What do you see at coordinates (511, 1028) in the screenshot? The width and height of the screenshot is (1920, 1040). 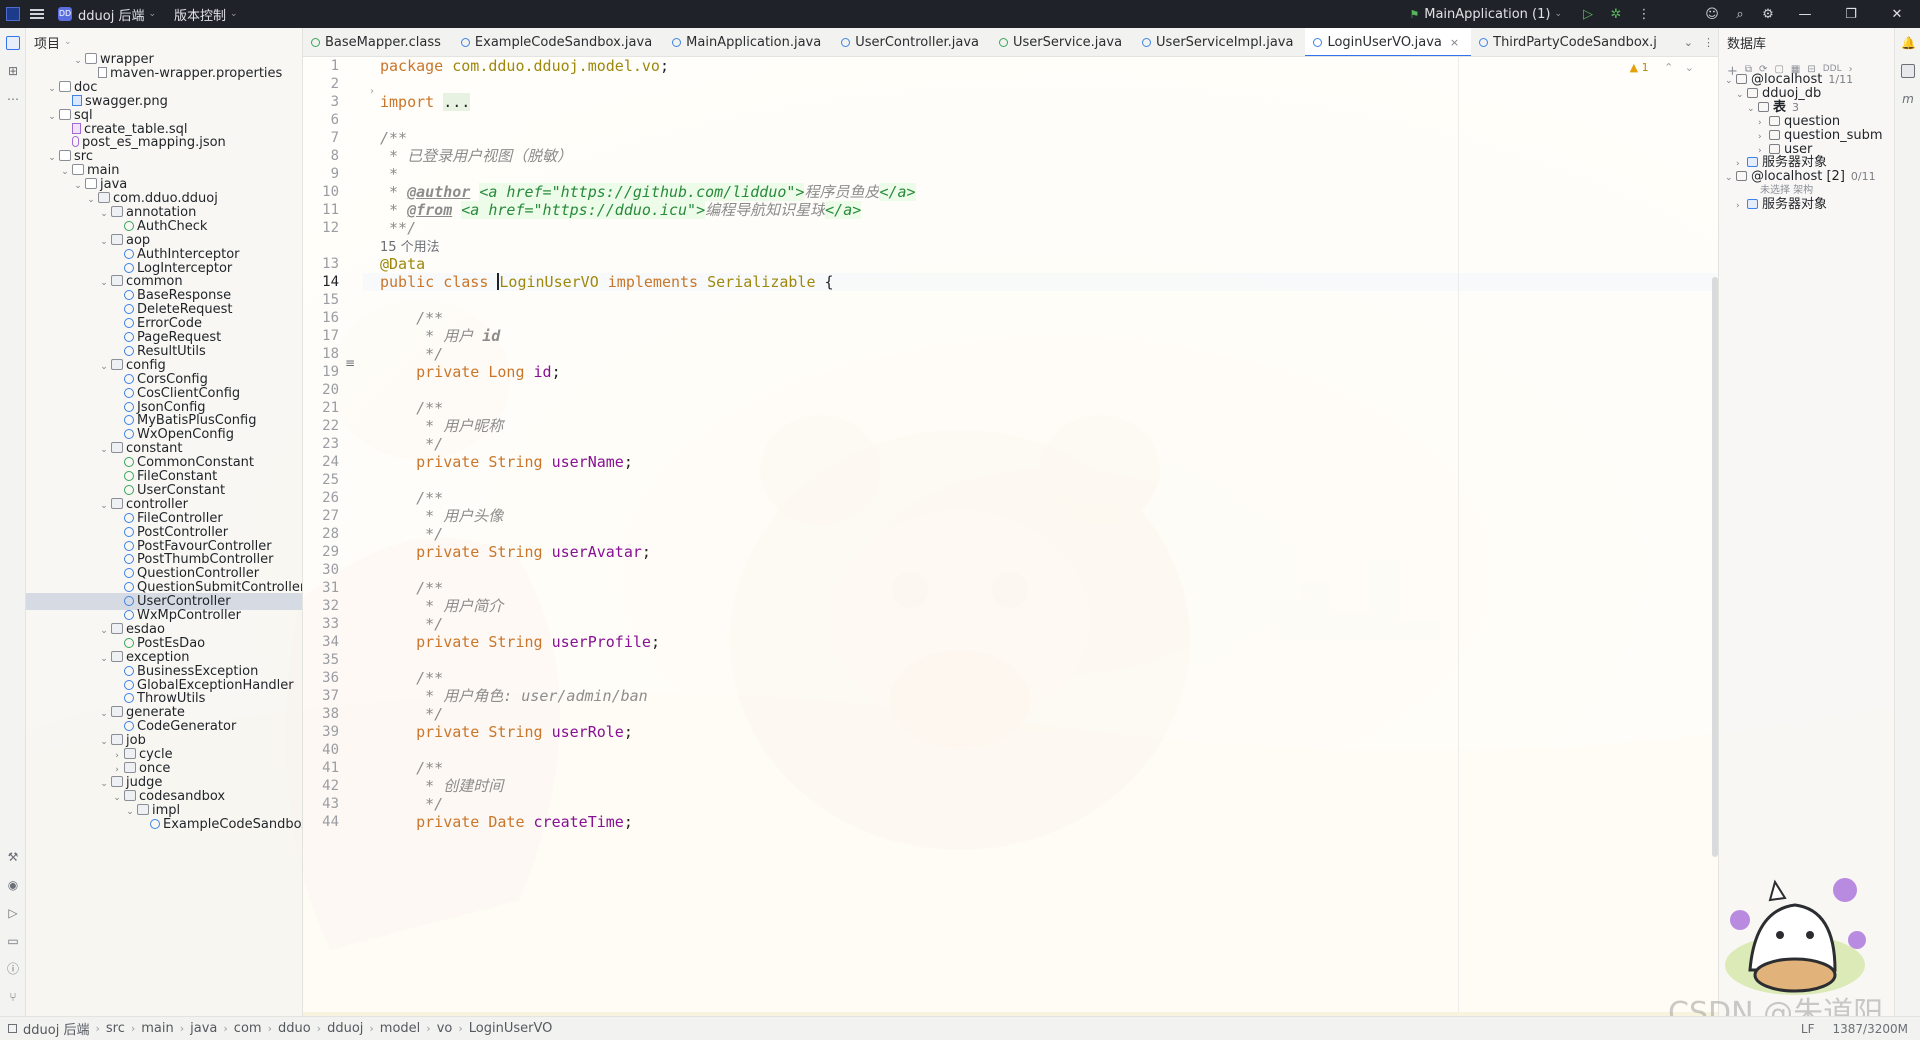 I see `breadcrumb-item: LoginUserVO` at bounding box center [511, 1028].